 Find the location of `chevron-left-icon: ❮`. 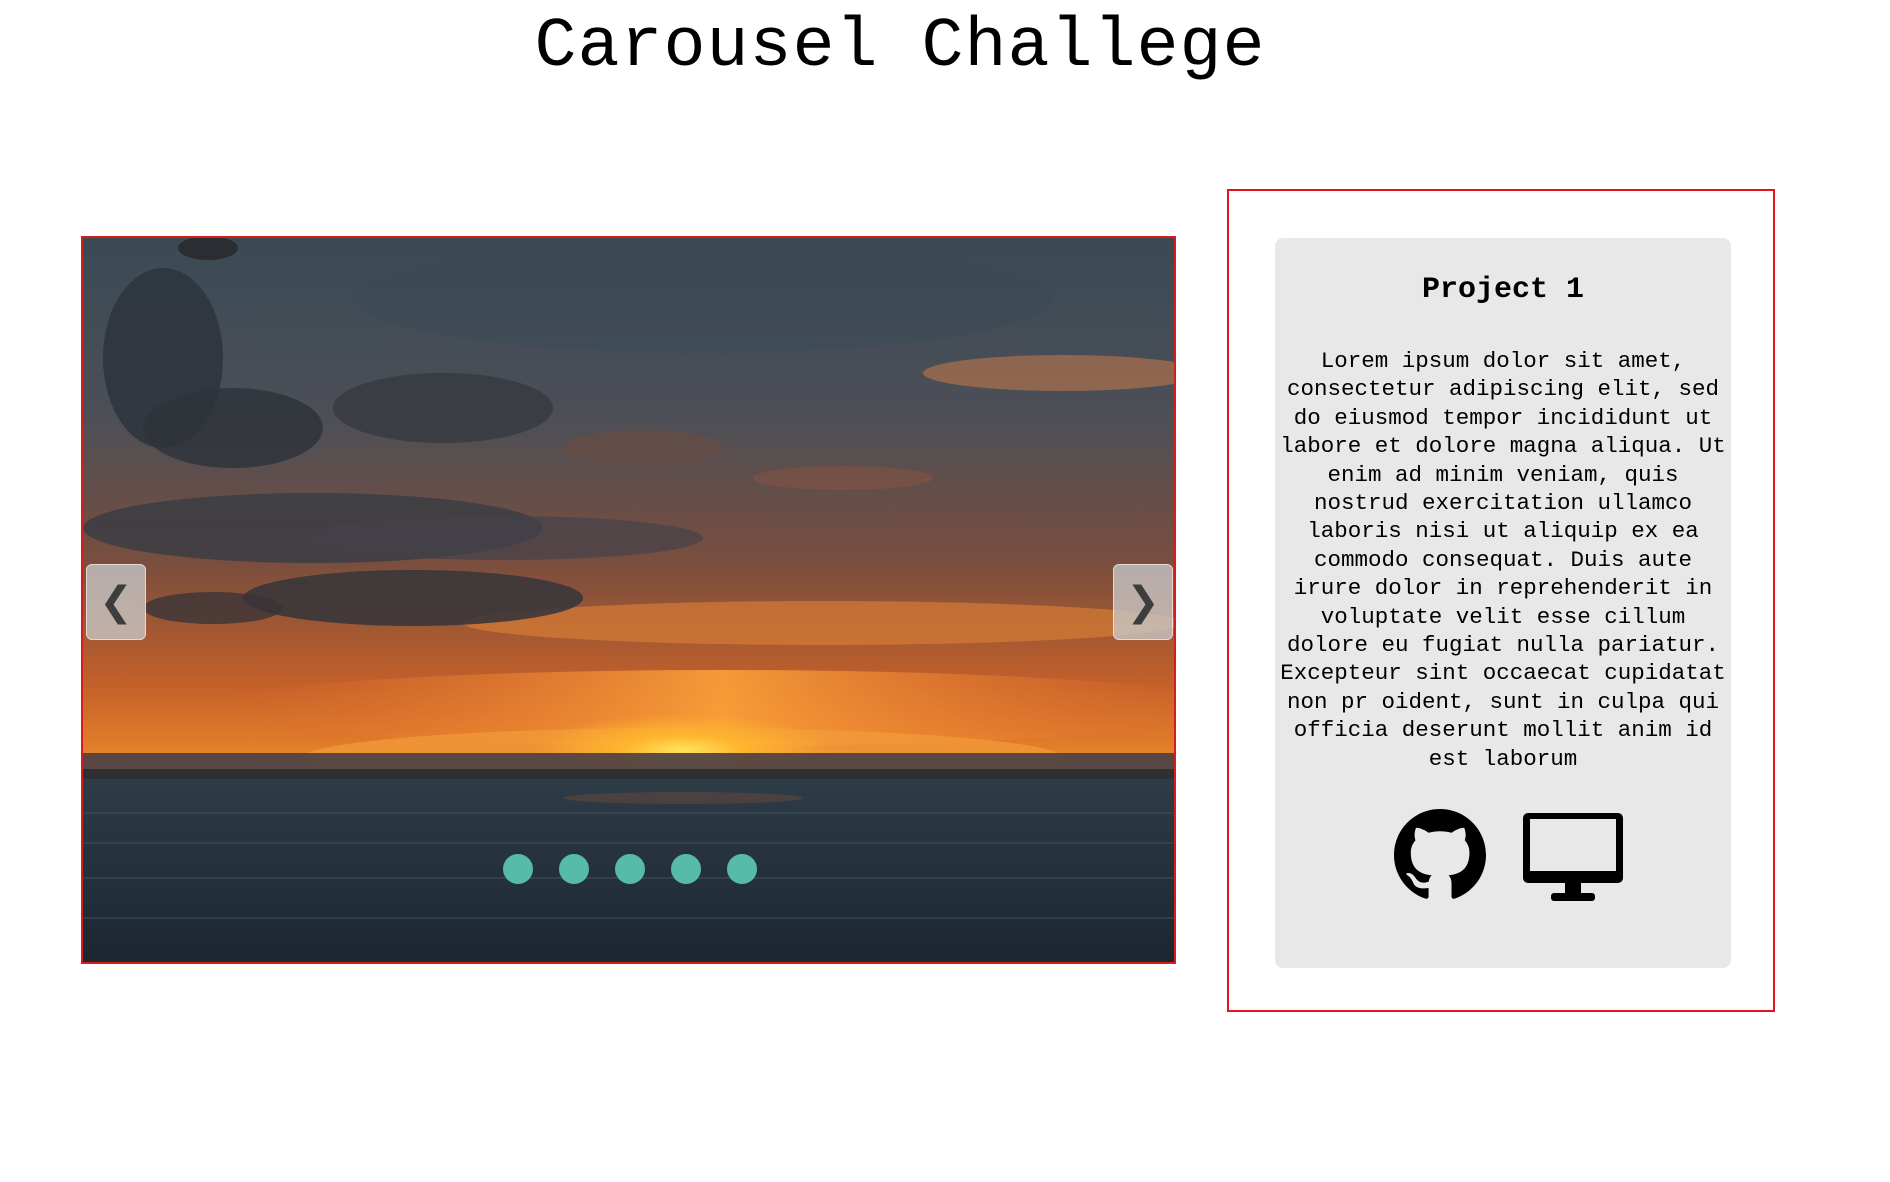

chevron-left-icon: ❮ is located at coordinates (116, 602).